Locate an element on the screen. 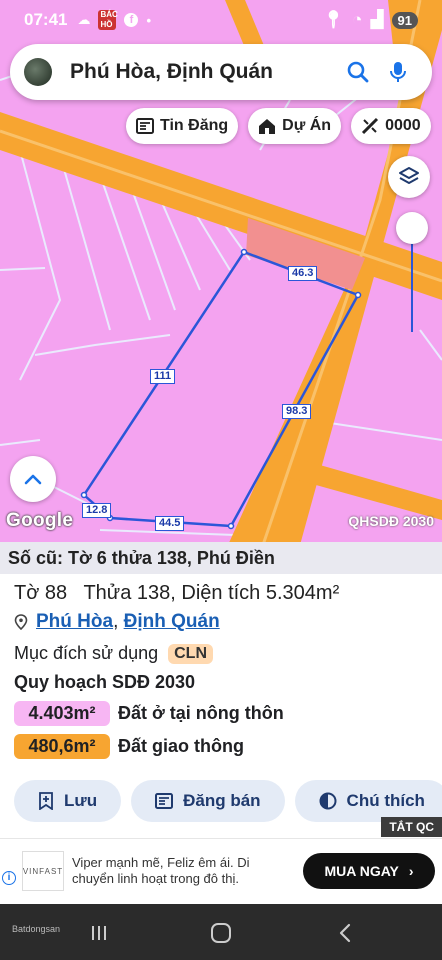 The width and height of the screenshot is (442, 960). dimension-label: 44.5 is located at coordinates (170, 523).